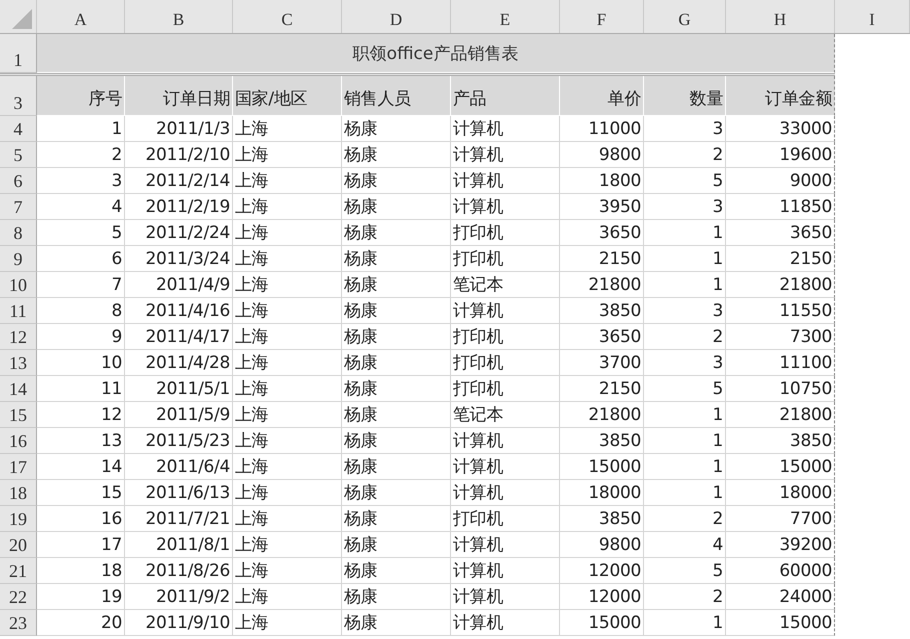  Describe the element at coordinates (602, 207) in the screenshot. I see `table-cell: 3950` at that location.